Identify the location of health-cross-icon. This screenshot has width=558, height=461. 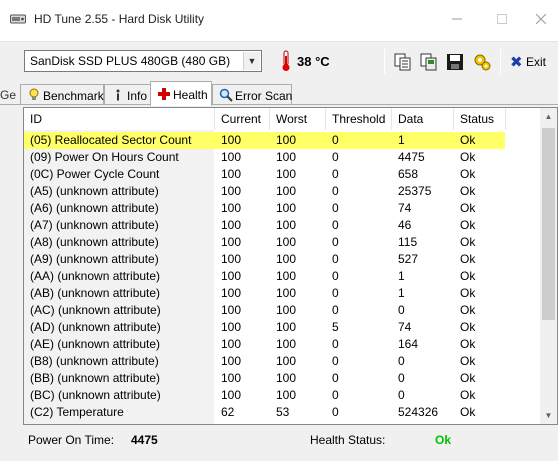
(164, 94).